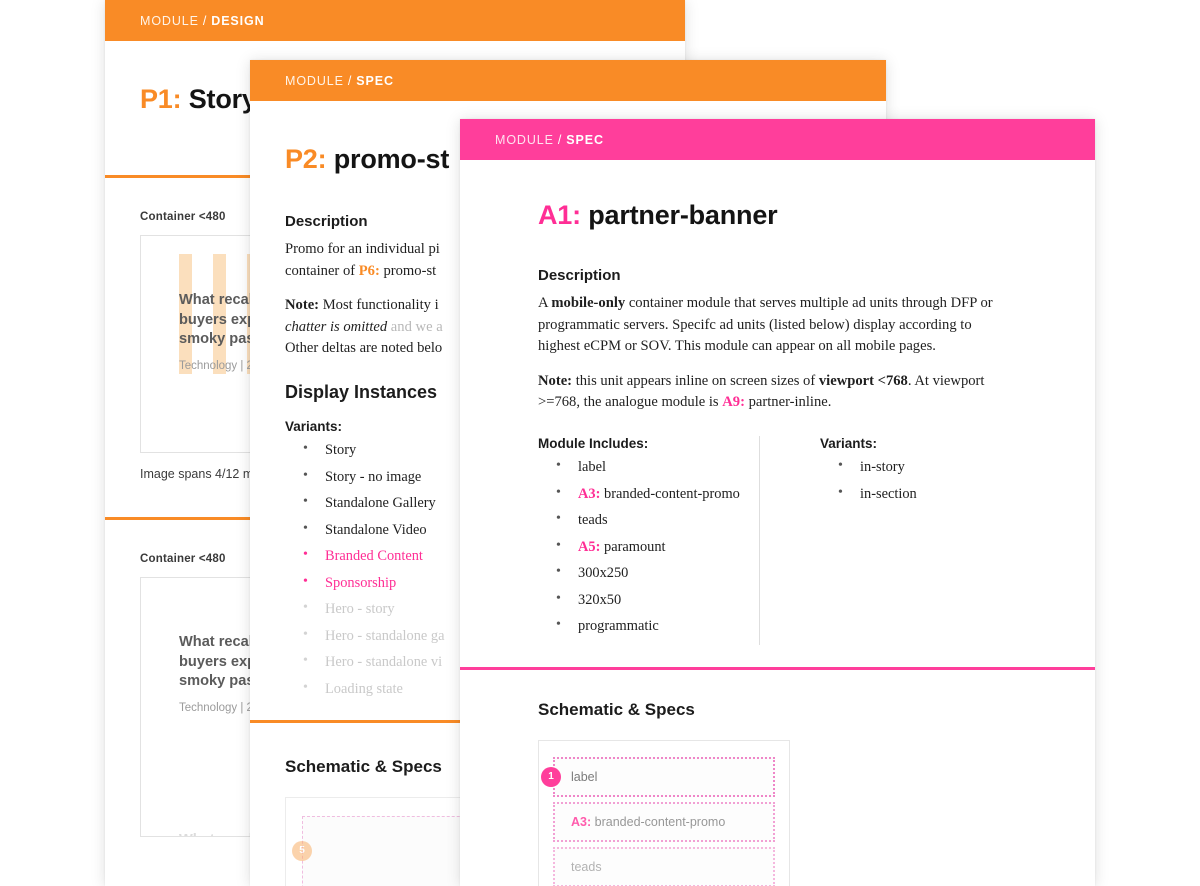 The height and width of the screenshot is (886, 1200). I want to click on a1-variant-text: in-story, so click(882, 466).